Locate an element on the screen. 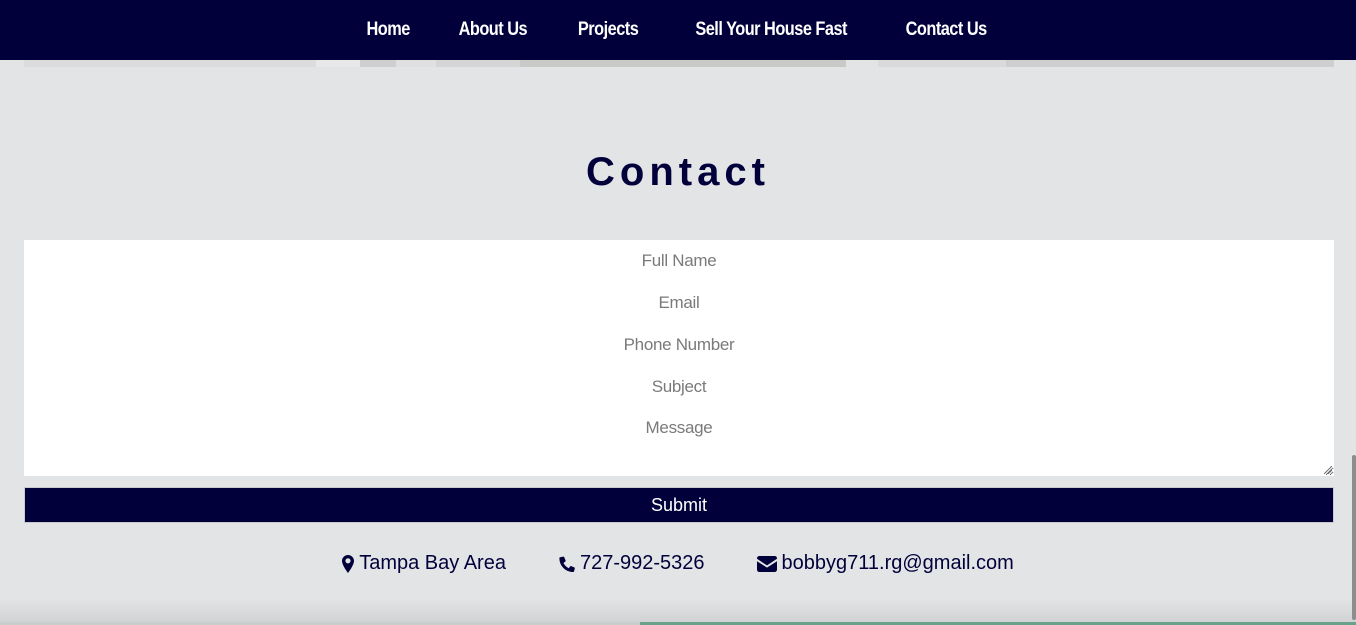  gallery-strip is located at coordinates (679, 63).